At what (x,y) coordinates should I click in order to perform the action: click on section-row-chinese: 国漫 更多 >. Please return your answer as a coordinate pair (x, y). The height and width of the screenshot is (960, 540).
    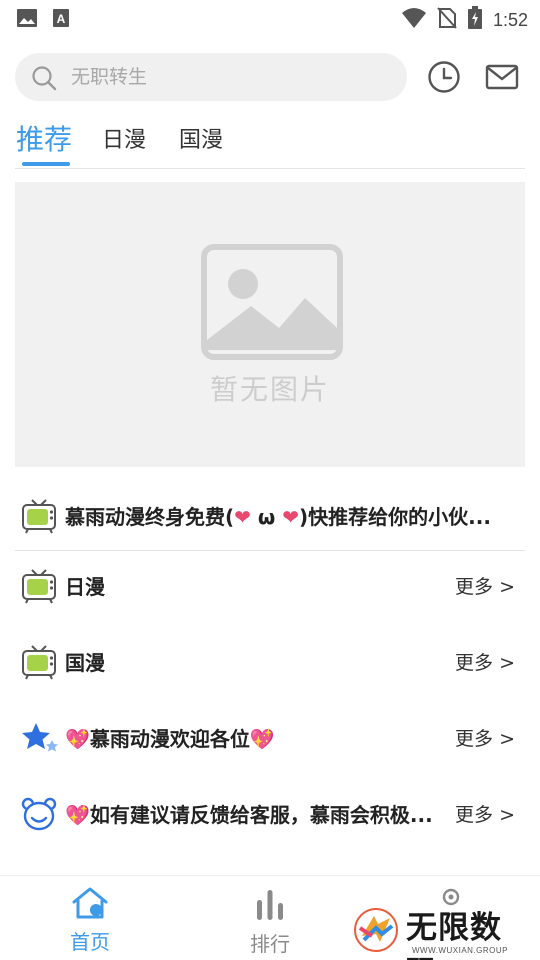
    Looking at the image, I should click on (270, 662).